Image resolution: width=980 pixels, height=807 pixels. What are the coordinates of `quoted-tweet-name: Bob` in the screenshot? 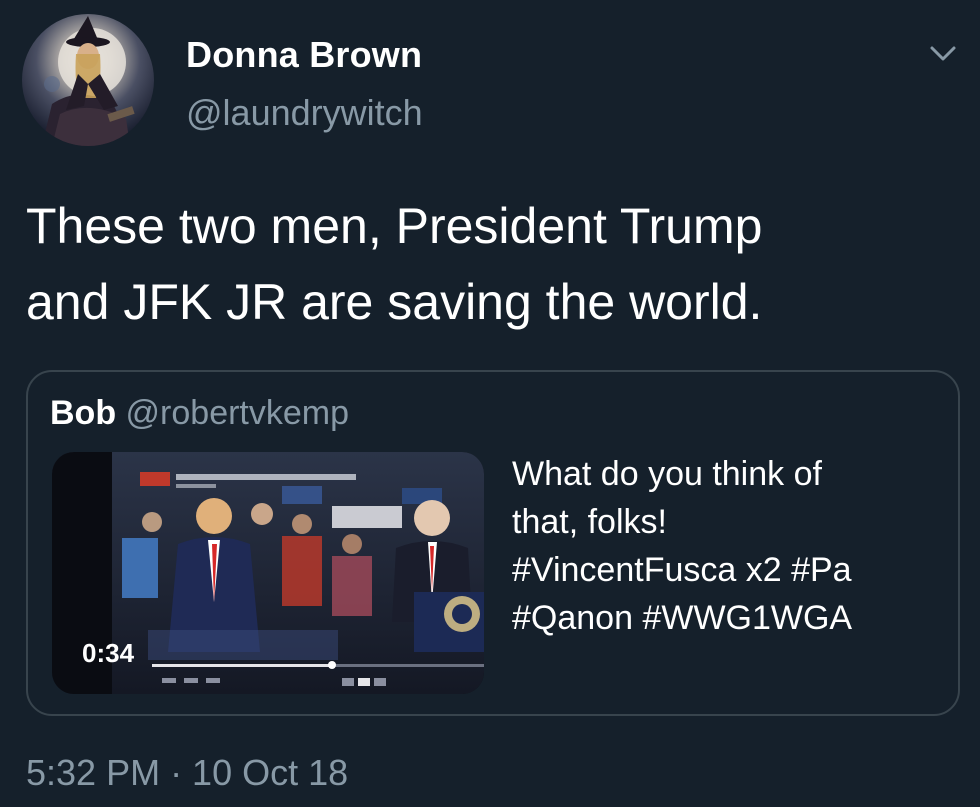 It's located at (83, 413).